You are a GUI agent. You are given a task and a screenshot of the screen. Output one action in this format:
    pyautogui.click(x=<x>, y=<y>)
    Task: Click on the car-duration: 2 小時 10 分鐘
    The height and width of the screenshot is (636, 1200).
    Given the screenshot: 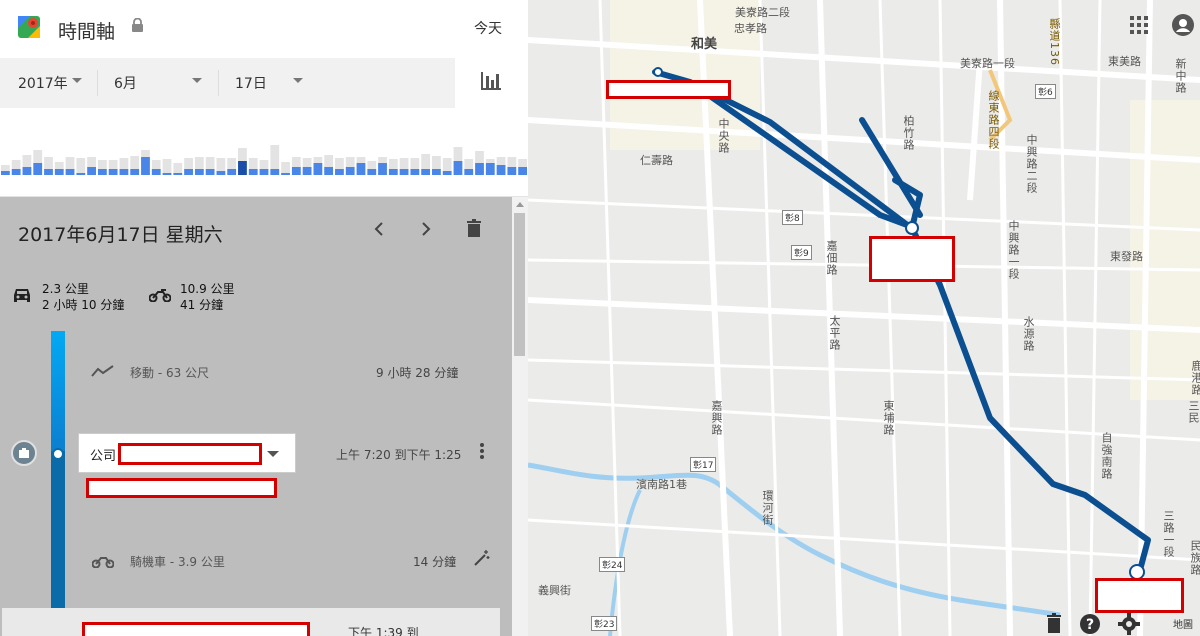 What is the action you would take?
    pyautogui.click(x=83, y=305)
    